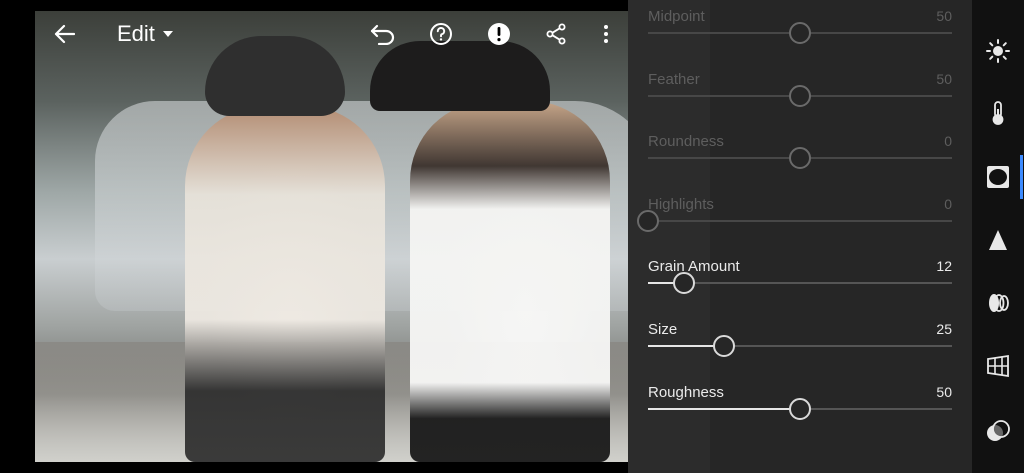  I want to click on edit-menu-dropdown: Edit, so click(145, 33).